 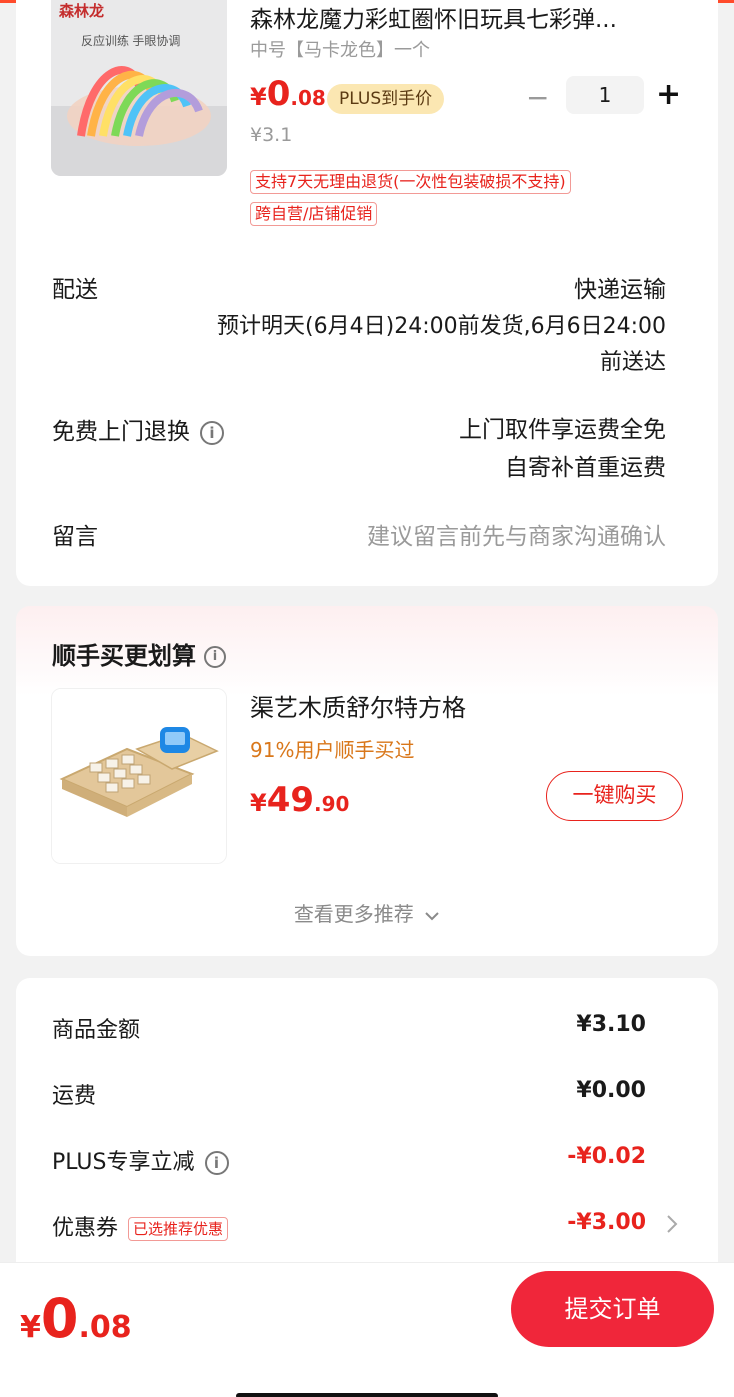 I want to click on product-thumbnail: 森林龙 反应训练 手眼协调, so click(x=139, y=88).